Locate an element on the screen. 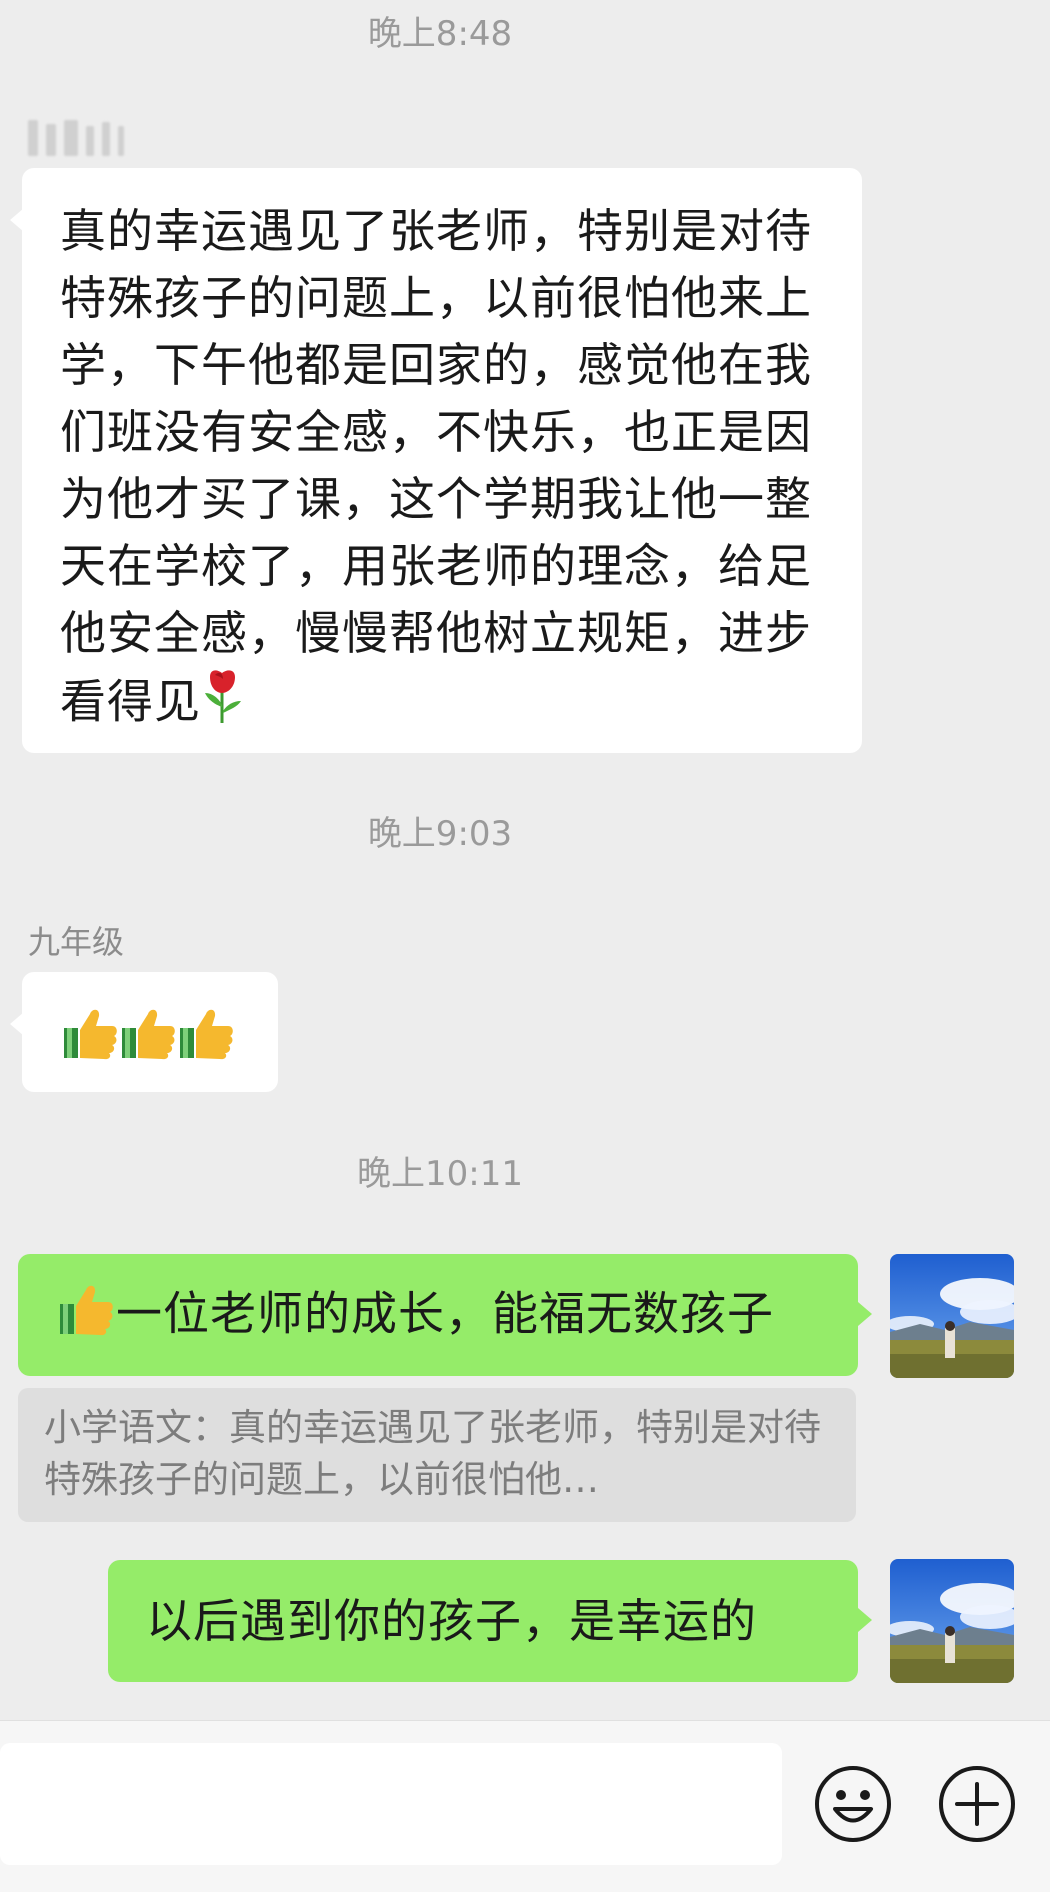 Image resolution: width=1050 pixels, height=1892 pixels. timestamp: 晚上10:11 is located at coordinates (440, 1174).